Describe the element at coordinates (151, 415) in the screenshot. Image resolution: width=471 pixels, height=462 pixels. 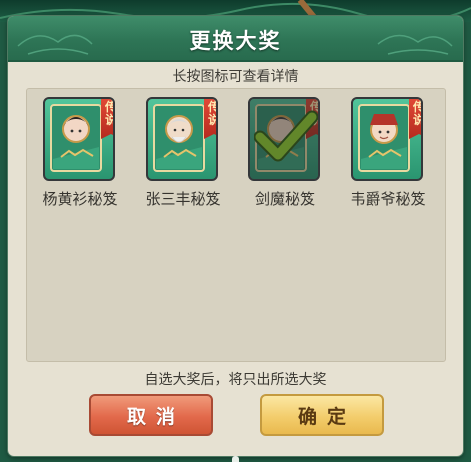
I see `cancel-button: 取消` at that location.